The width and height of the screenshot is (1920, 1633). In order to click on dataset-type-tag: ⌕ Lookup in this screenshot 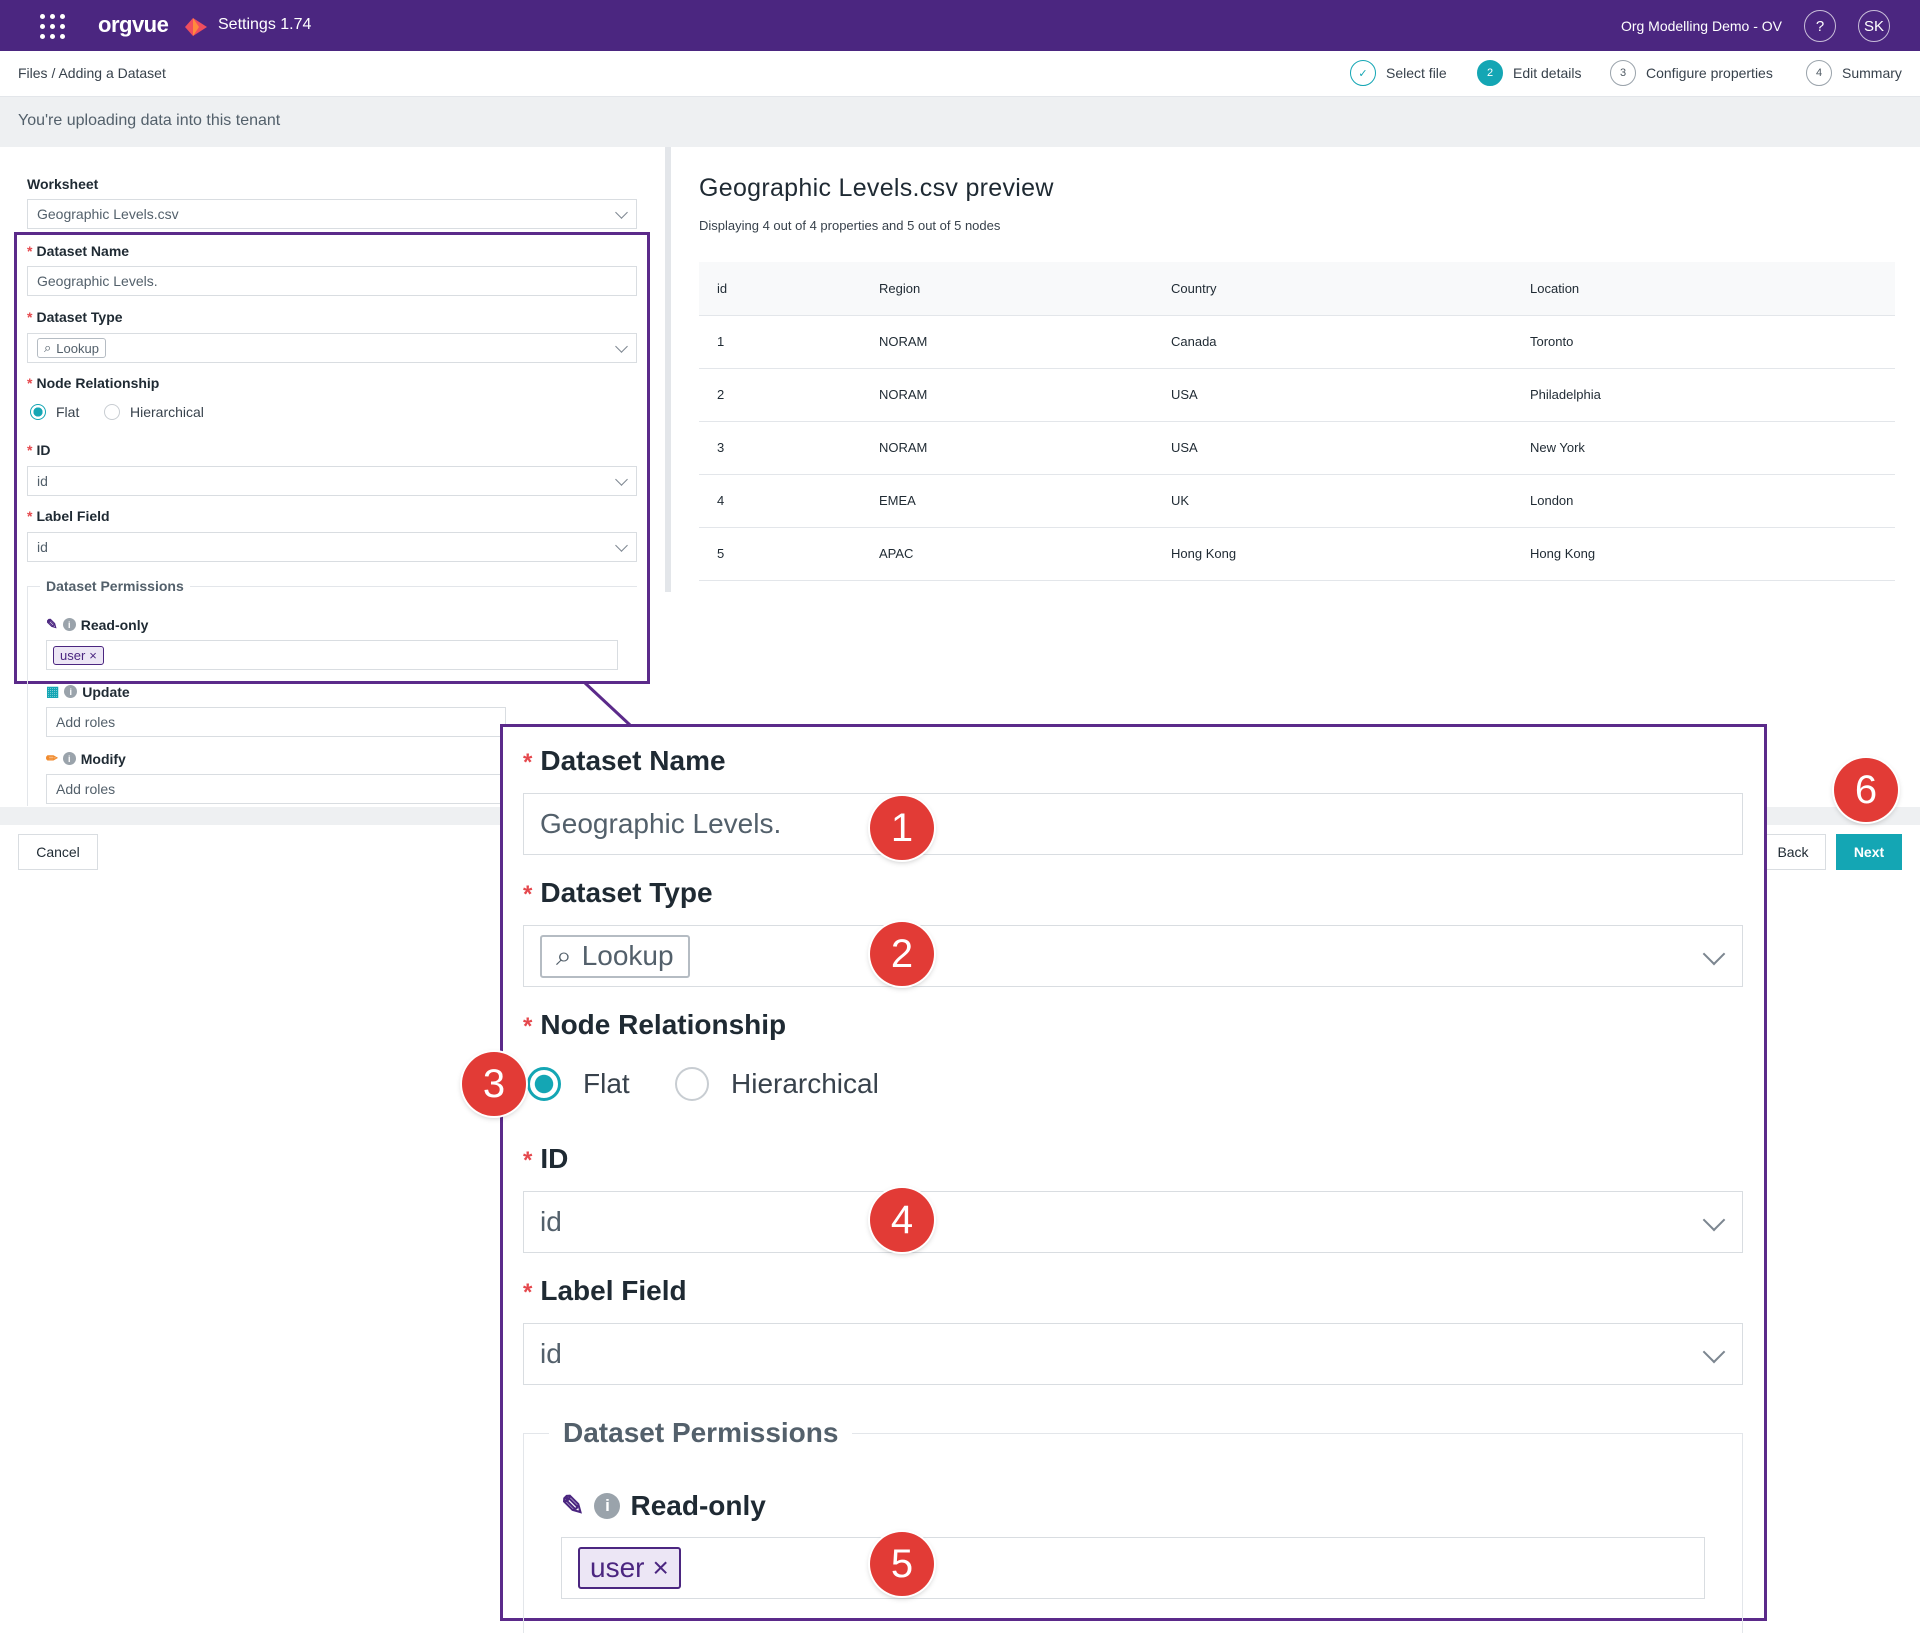, I will do `click(71, 348)`.